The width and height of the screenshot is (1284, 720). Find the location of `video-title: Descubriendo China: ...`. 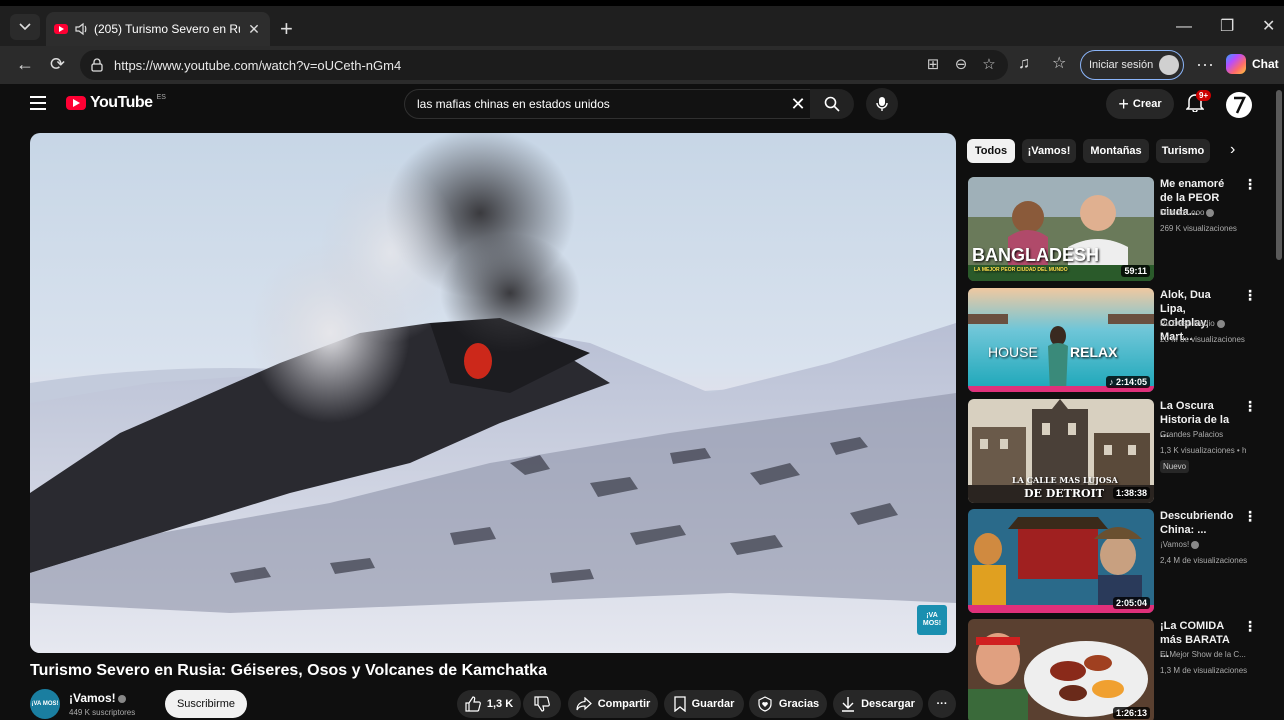

video-title: Descubriendo China: ... is located at coordinates (1197, 523).